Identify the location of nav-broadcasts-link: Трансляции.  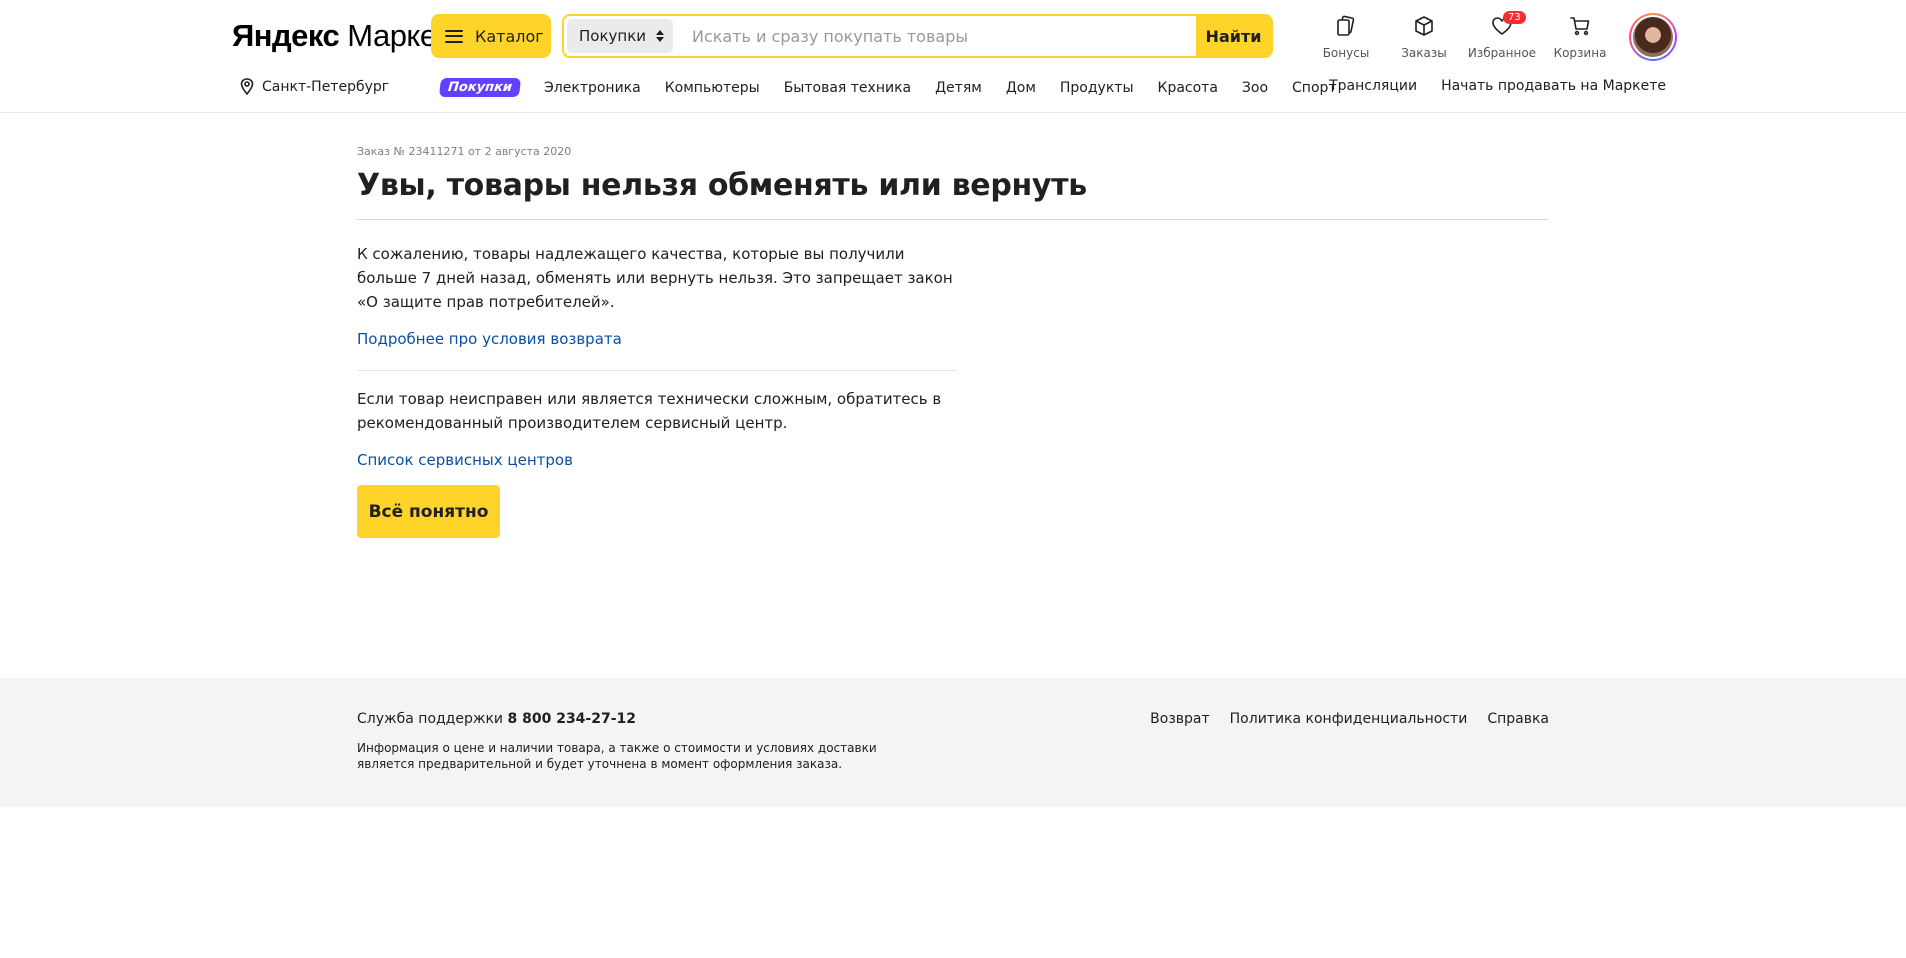
(1373, 86).